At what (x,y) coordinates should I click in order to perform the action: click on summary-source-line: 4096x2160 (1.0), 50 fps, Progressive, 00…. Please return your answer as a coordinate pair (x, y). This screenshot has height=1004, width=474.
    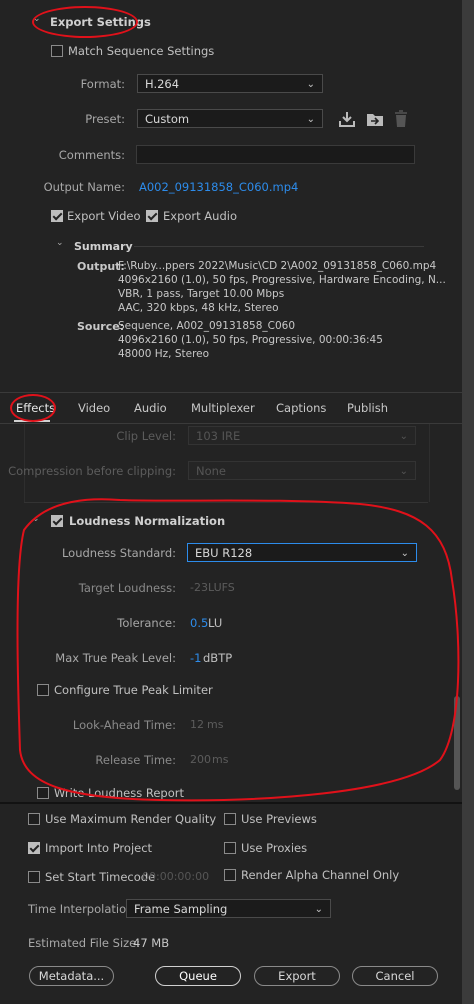
    Looking at the image, I should click on (250, 340).